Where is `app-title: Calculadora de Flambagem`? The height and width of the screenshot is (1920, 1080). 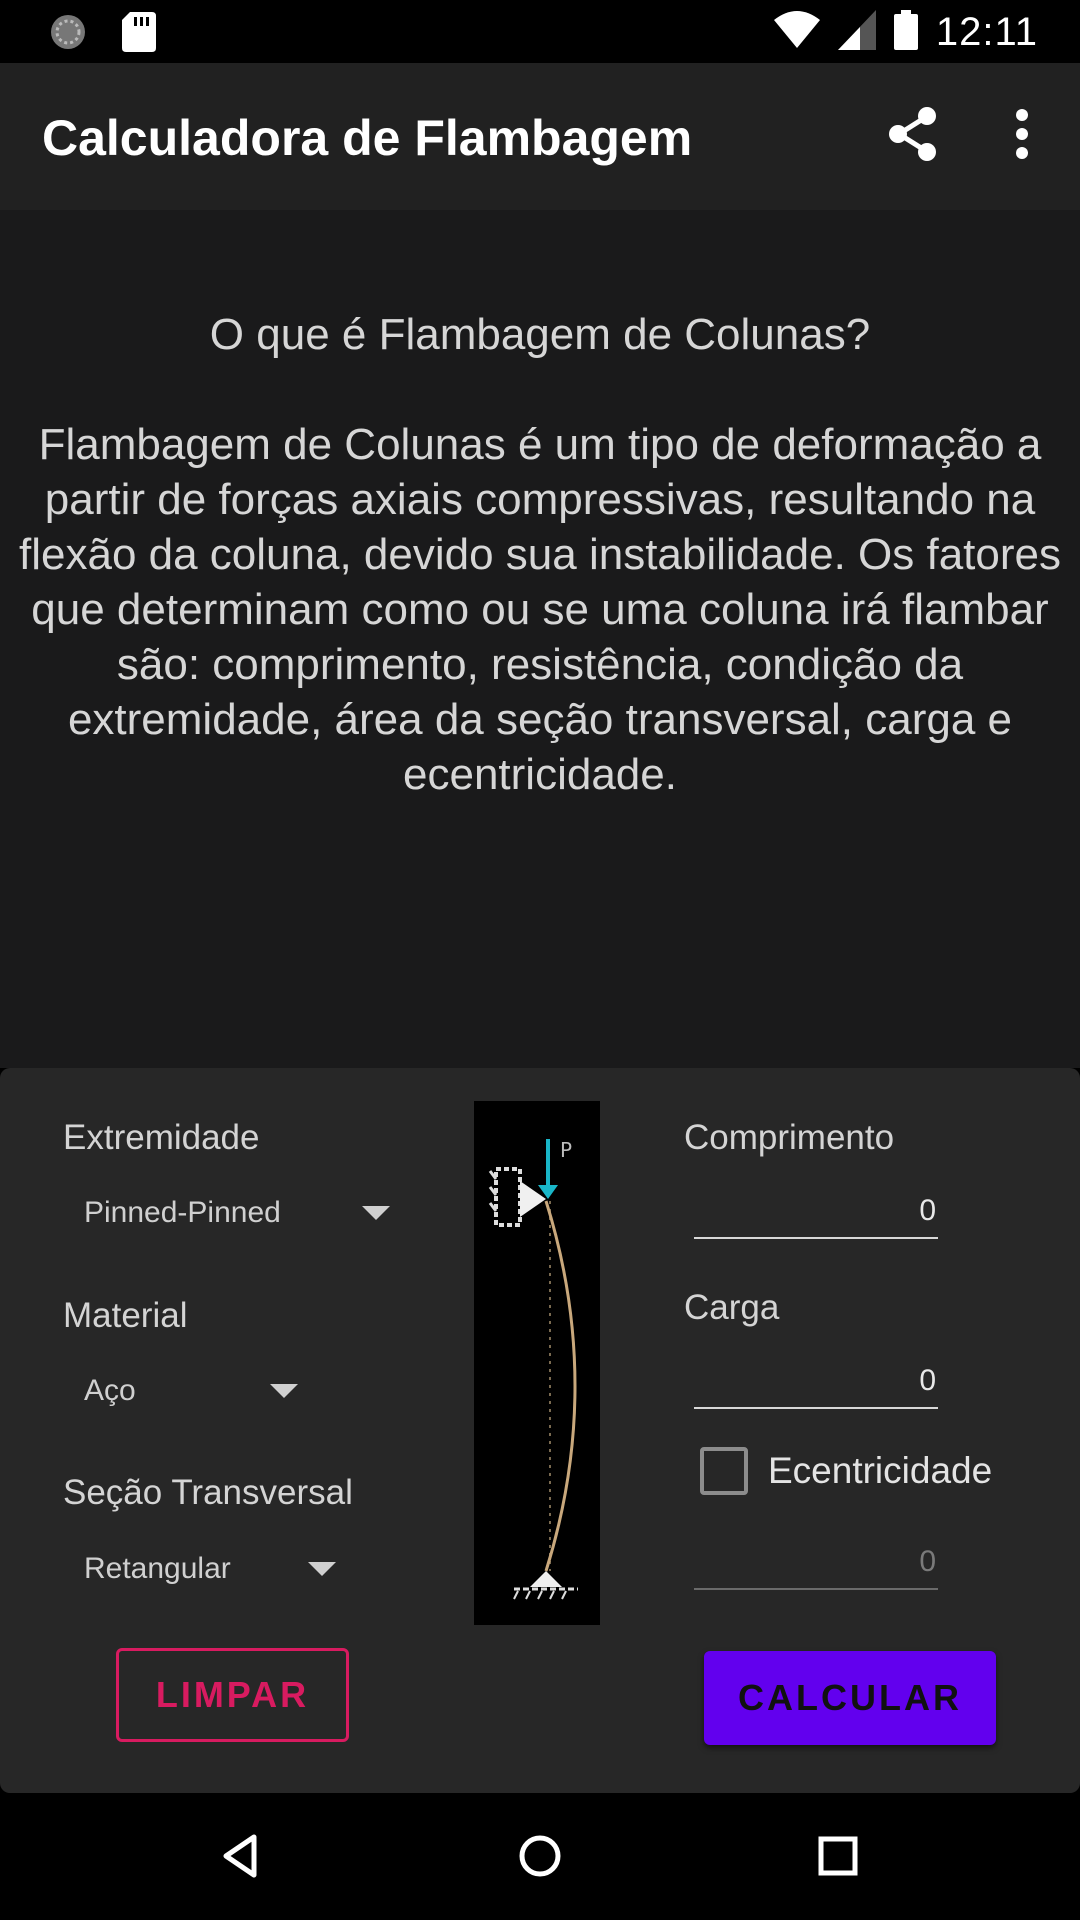 app-title: Calculadora de Flambagem is located at coordinates (367, 138).